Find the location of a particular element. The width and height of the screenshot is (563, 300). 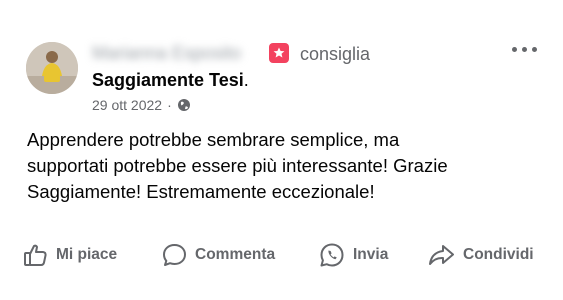

recommendation-label: consiglia is located at coordinates (335, 54).